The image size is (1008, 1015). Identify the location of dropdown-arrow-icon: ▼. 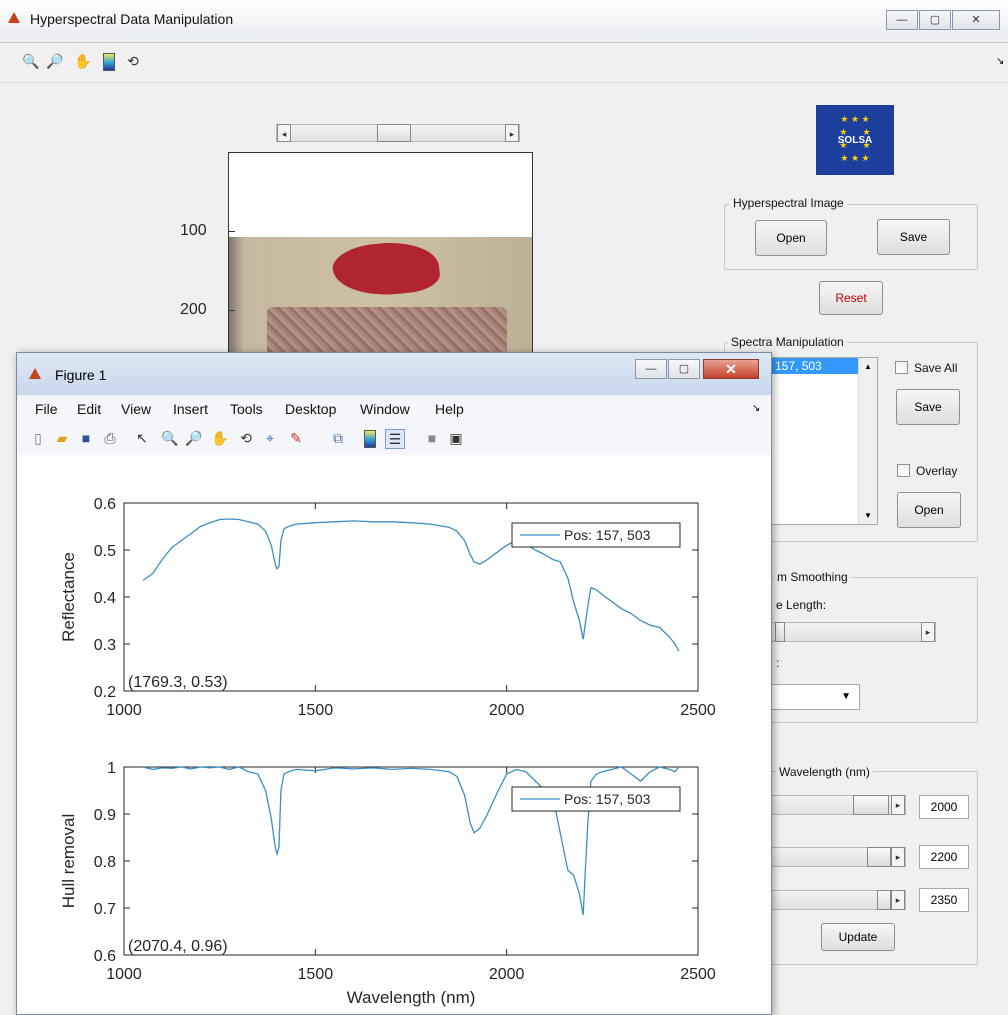
(846, 696).